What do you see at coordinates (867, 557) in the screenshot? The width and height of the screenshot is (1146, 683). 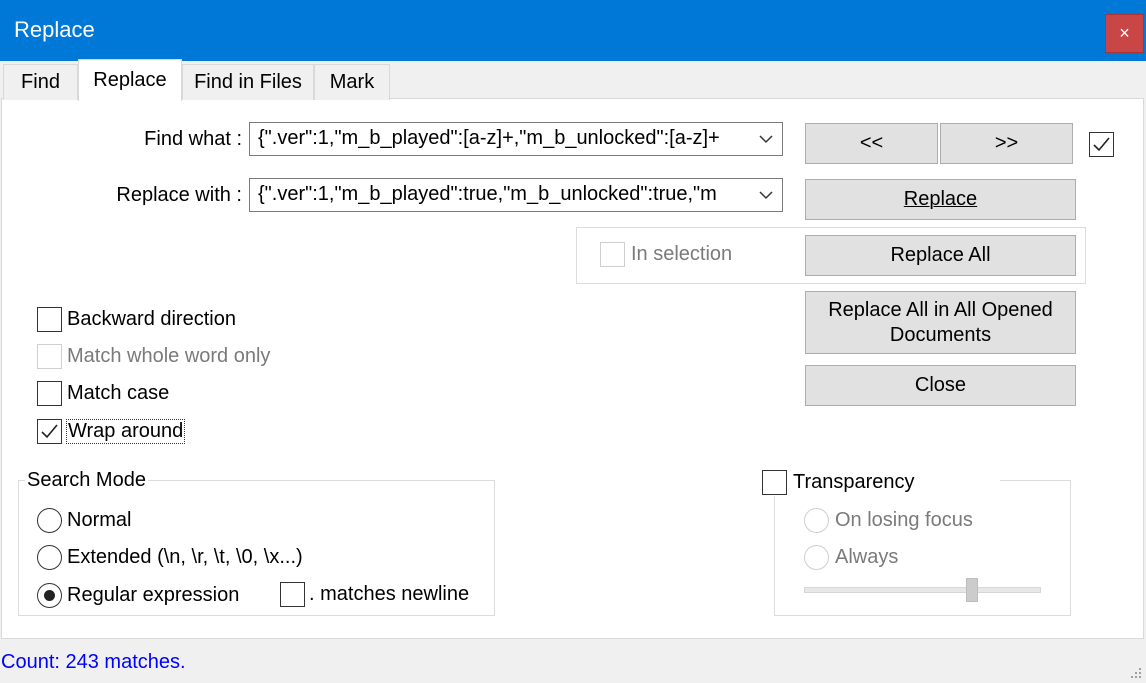 I see `always-label: Always` at bounding box center [867, 557].